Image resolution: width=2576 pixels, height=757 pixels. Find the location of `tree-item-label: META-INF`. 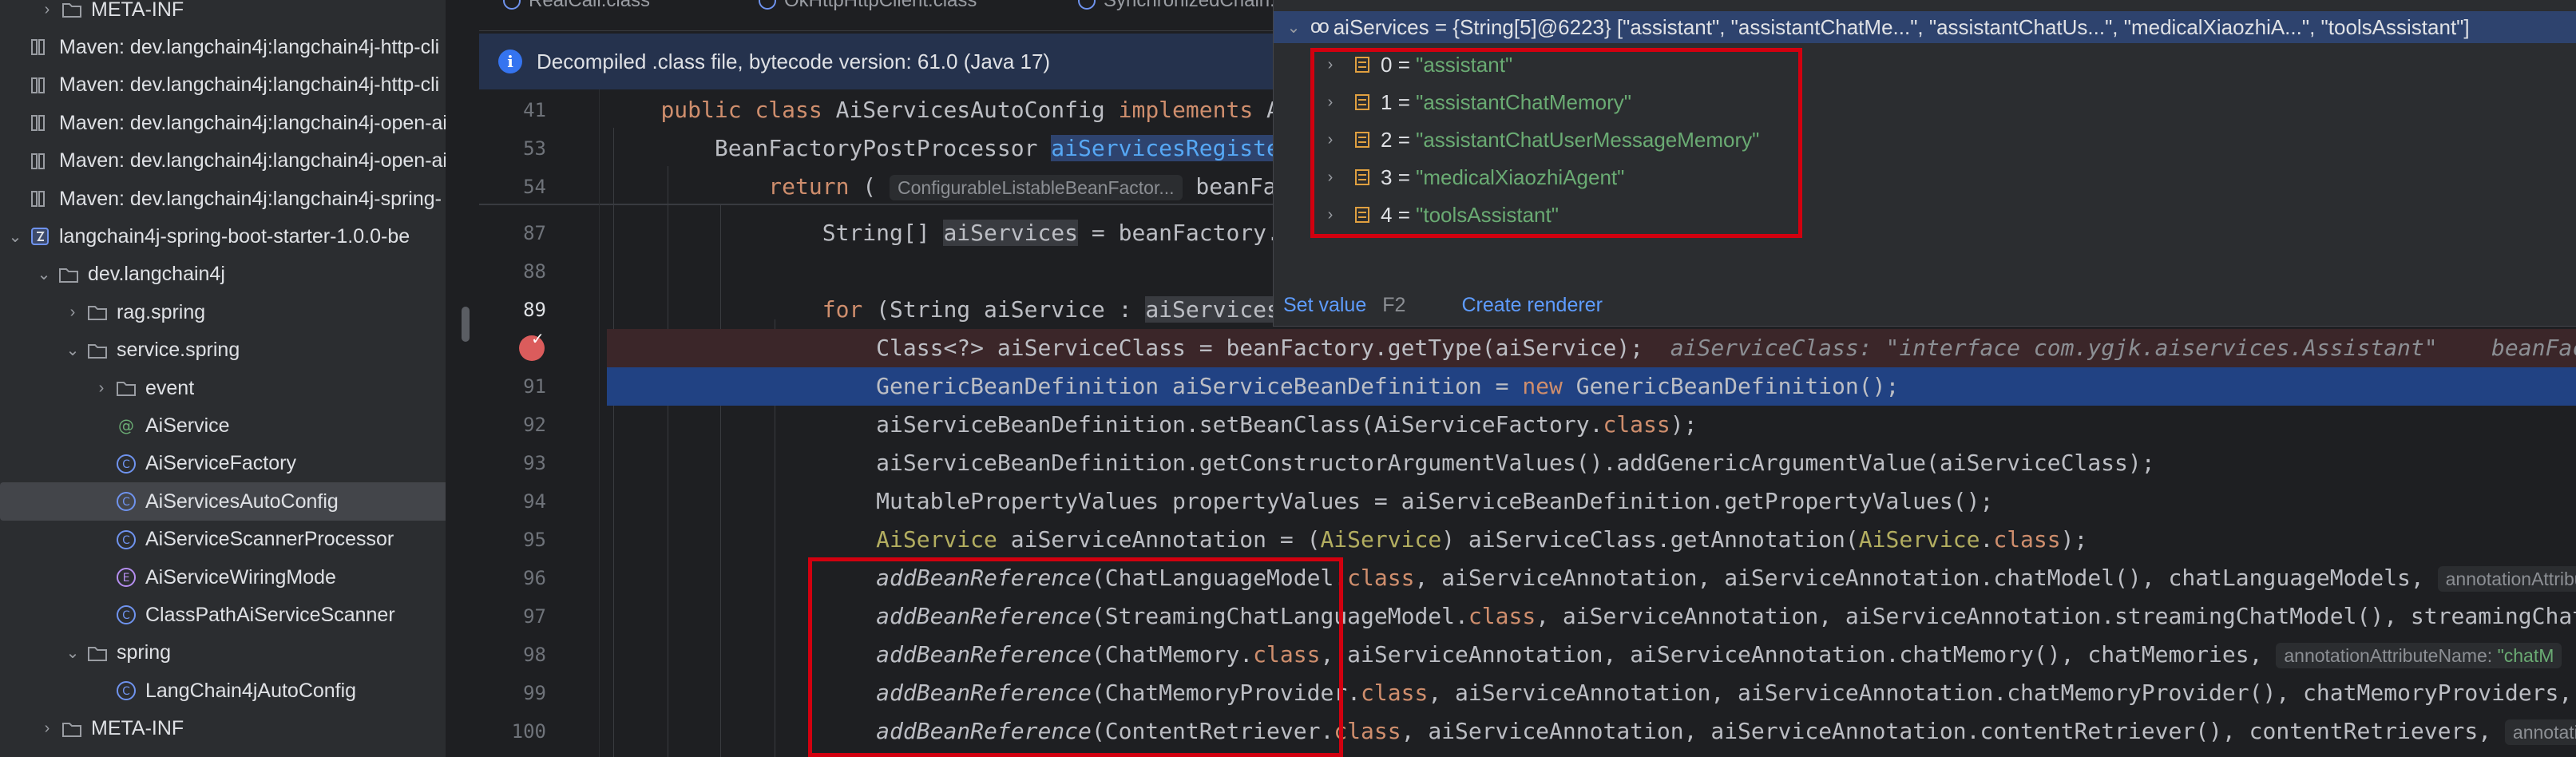

tree-item-label: META-INF is located at coordinates (137, 10).